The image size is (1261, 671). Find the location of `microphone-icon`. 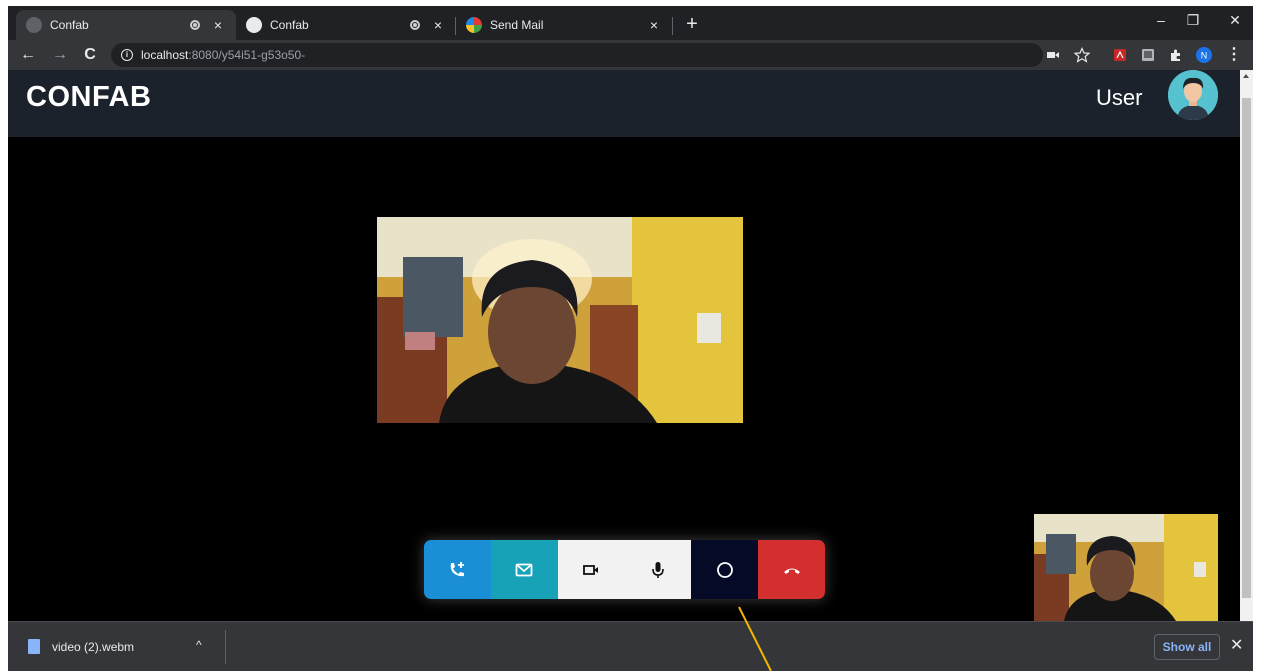

microphone-icon is located at coordinates (658, 569).